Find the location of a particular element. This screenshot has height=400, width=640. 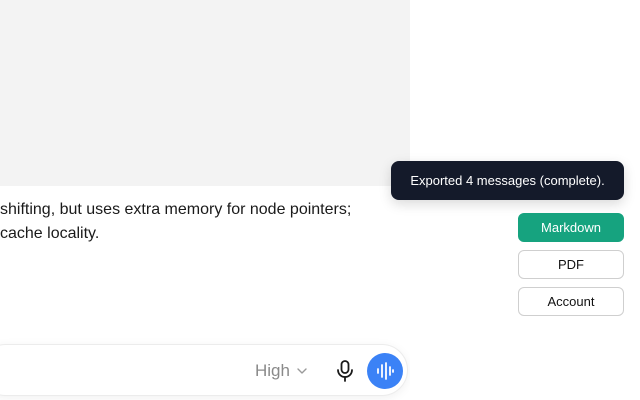

voice-waveform-icon is located at coordinates (385, 371).